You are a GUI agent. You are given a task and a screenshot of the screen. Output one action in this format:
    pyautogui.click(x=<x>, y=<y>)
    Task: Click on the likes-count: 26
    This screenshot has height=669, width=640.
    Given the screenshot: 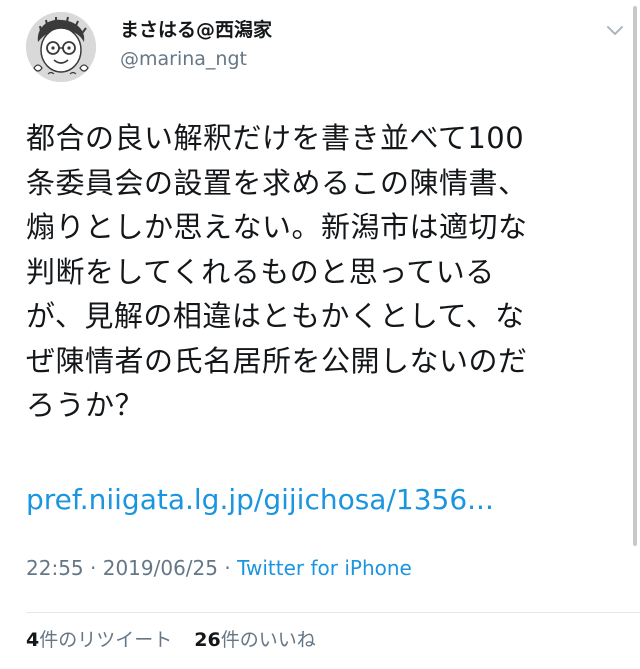 What is the action you would take?
    pyautogui.click(x=207, y=640)
    